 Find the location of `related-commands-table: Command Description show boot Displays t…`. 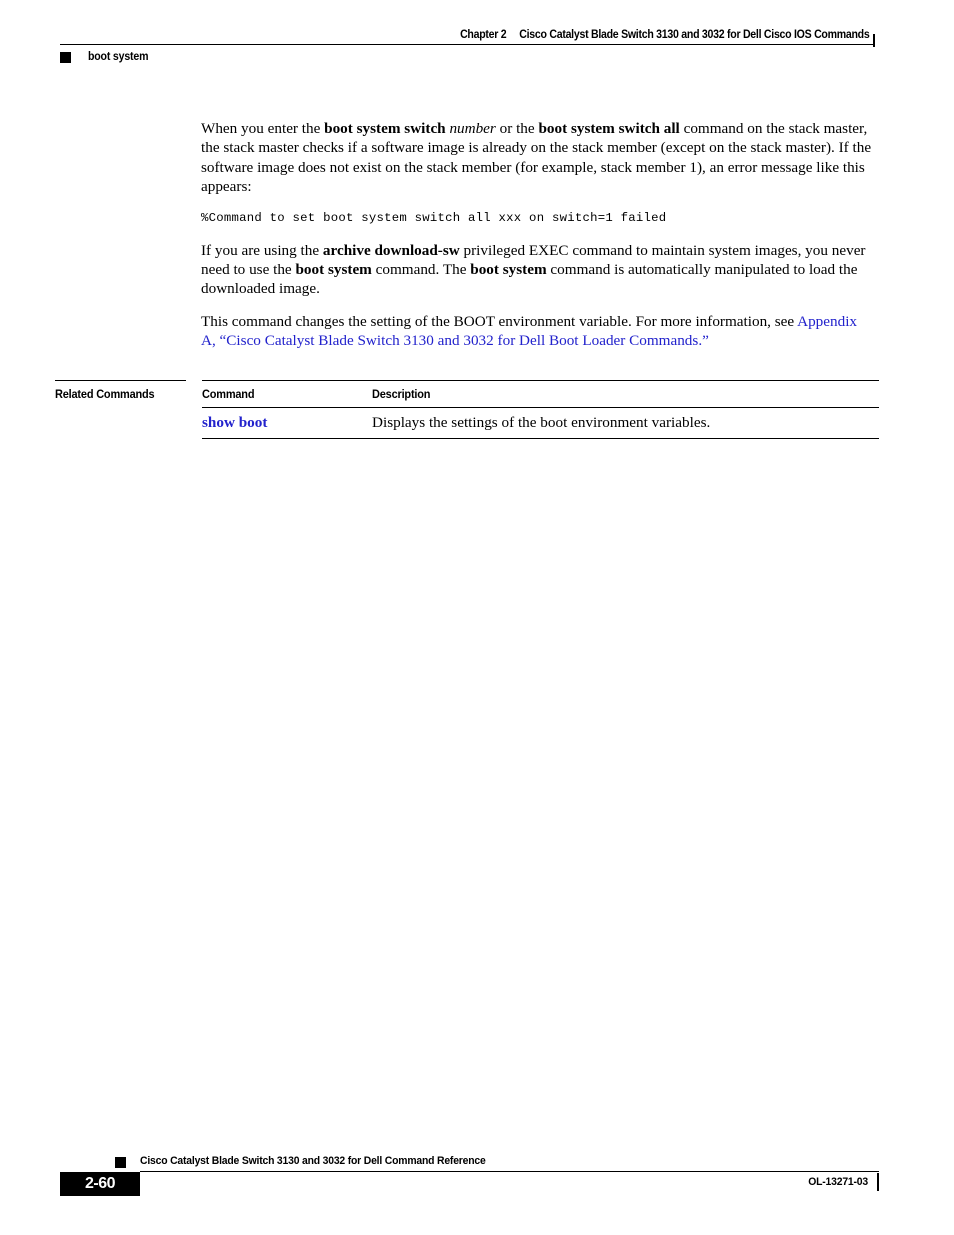

related-commands-table: Command Description show boot Displays t… is located at coordinates (540, 409).